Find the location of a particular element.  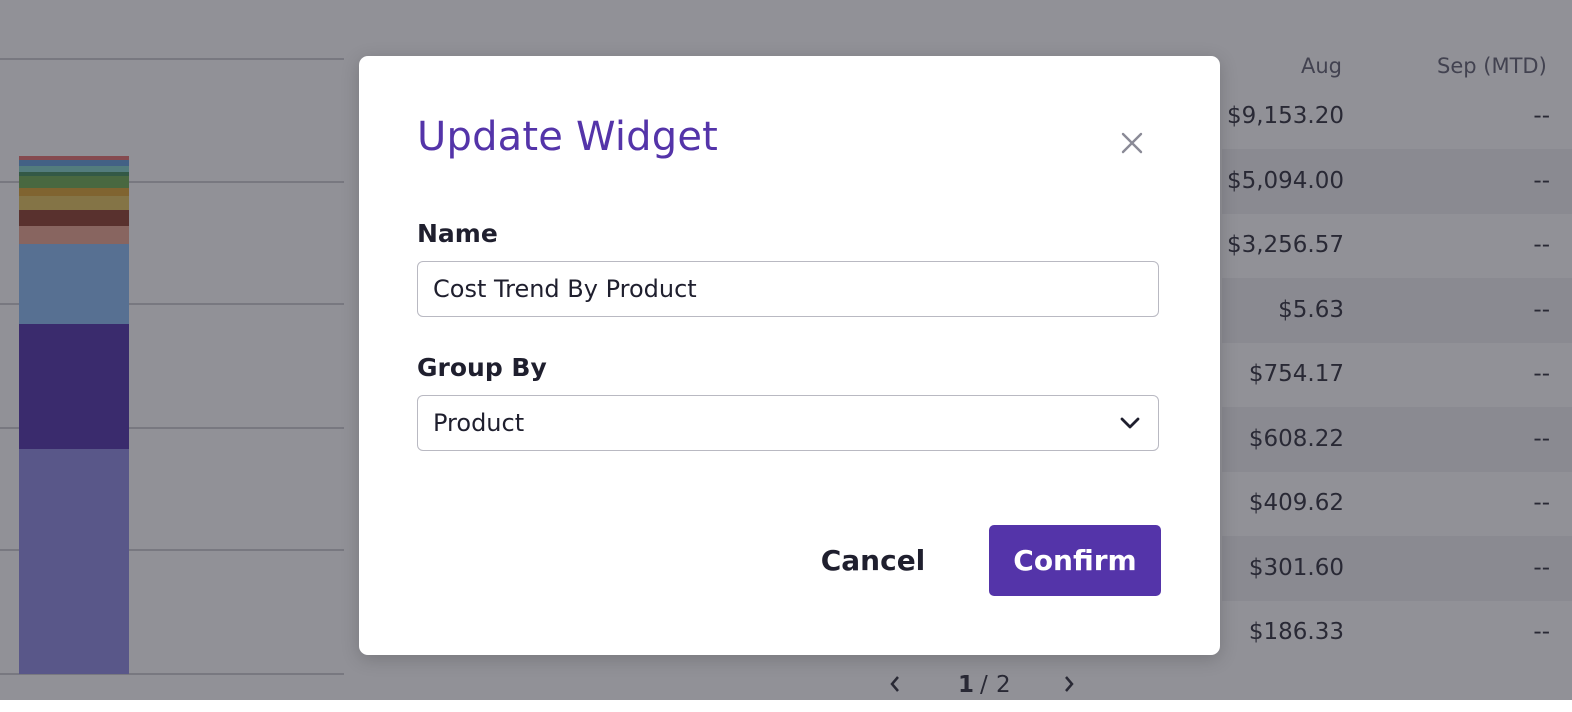

close-icon is located at coordinates (1132, 143).